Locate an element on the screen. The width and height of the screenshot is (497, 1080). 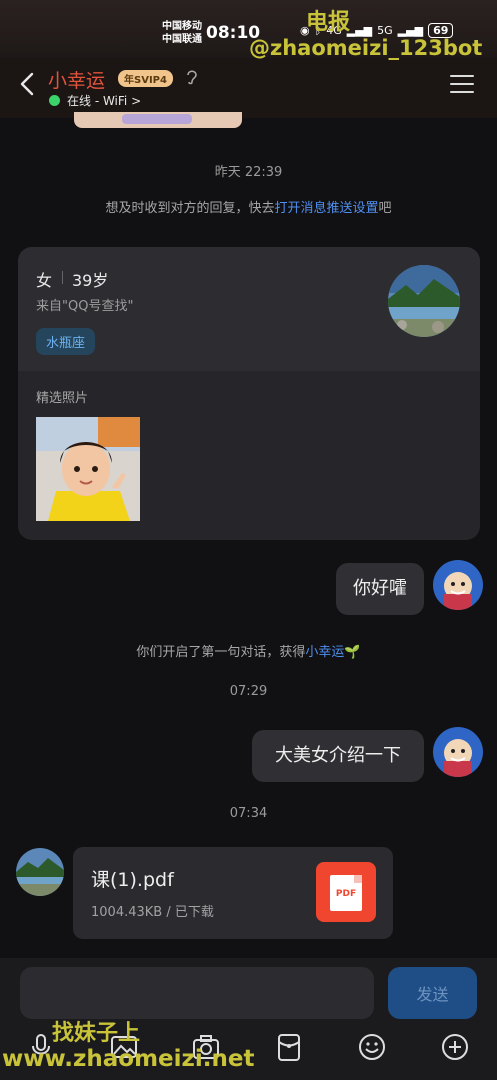
watermark-url: www.zhaomeizi.net is located at coordinates (128, 1059).